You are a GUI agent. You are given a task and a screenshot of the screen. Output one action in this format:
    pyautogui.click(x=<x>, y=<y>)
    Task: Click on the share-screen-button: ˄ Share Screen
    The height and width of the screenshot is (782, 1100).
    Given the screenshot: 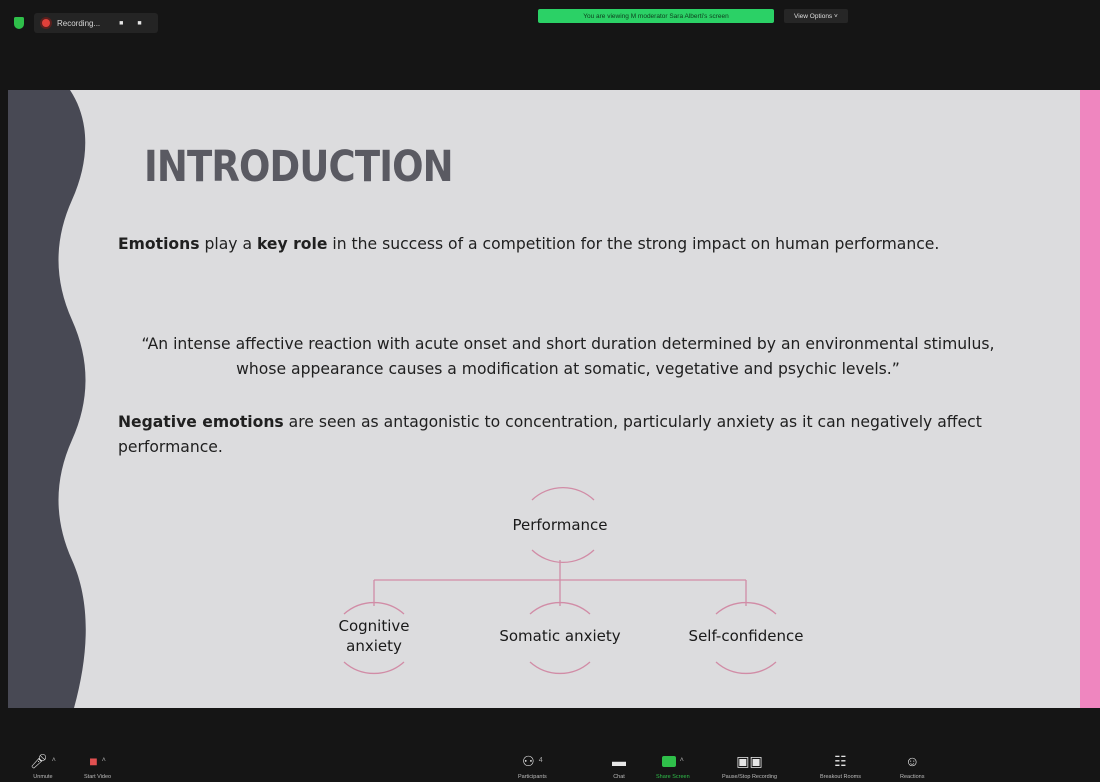 What is the action you would take?
    pyautogui.click(x=673, y=766)
    